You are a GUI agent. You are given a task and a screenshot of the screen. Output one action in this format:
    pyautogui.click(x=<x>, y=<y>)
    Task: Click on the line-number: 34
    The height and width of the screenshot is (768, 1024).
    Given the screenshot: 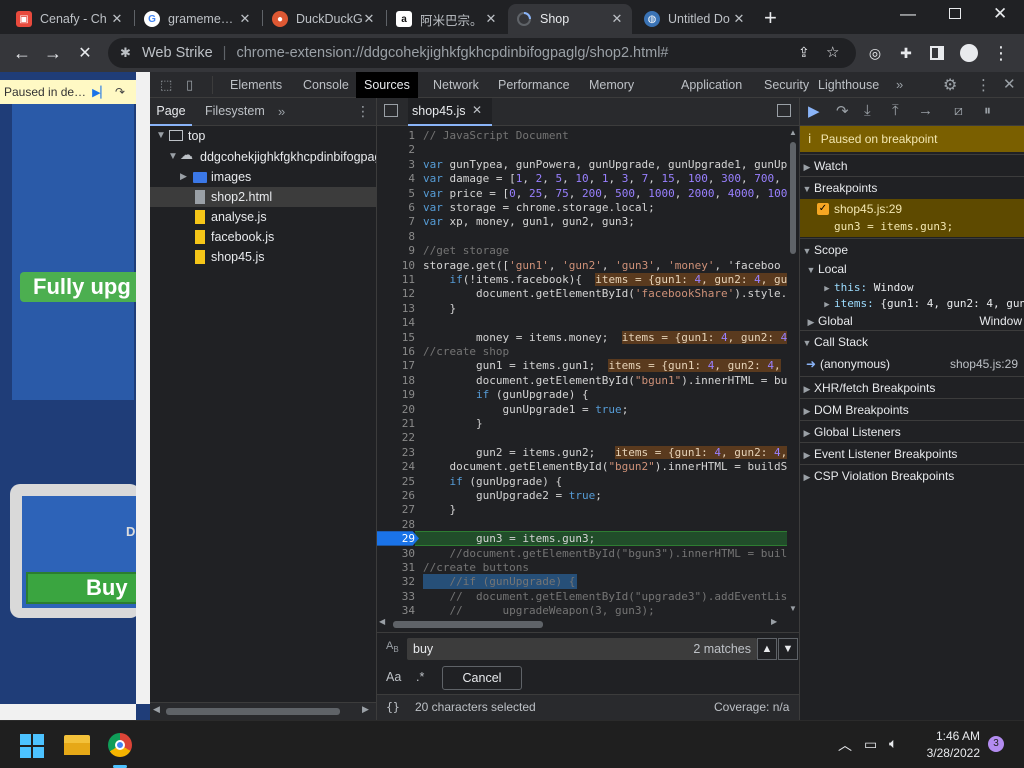 What is the action you would take?
    pyautogui.click(x=396, y=610)
    